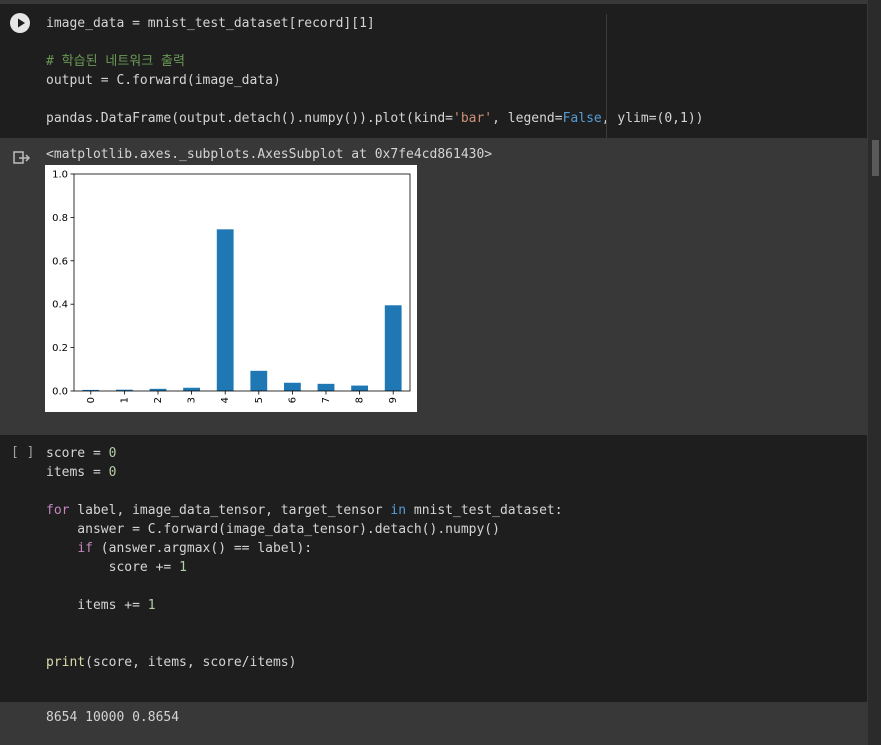 The image size is (881, 745). I want to click on play-icon, so click(21, 23).